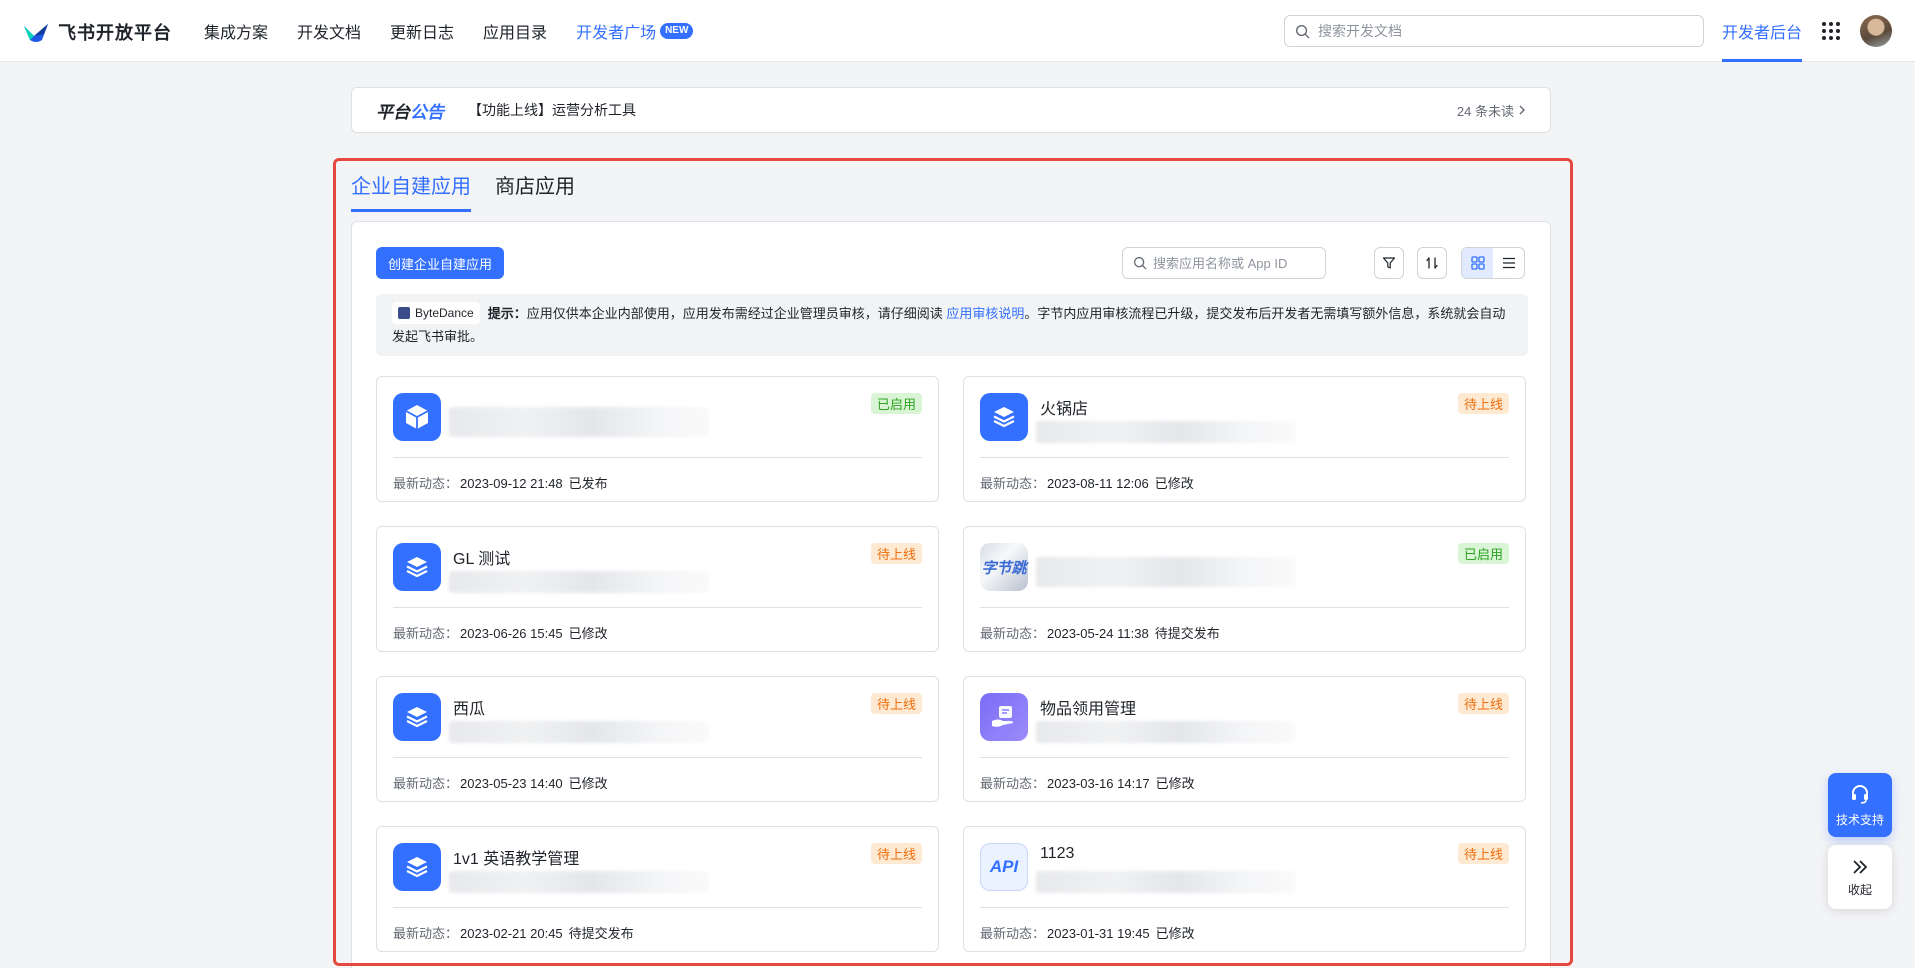 The image size is (1915, 968). What do you see at coordinates (36, 32) in the screenshot?
I see `feishu-logo-icon` at bounding box center [36, 32].